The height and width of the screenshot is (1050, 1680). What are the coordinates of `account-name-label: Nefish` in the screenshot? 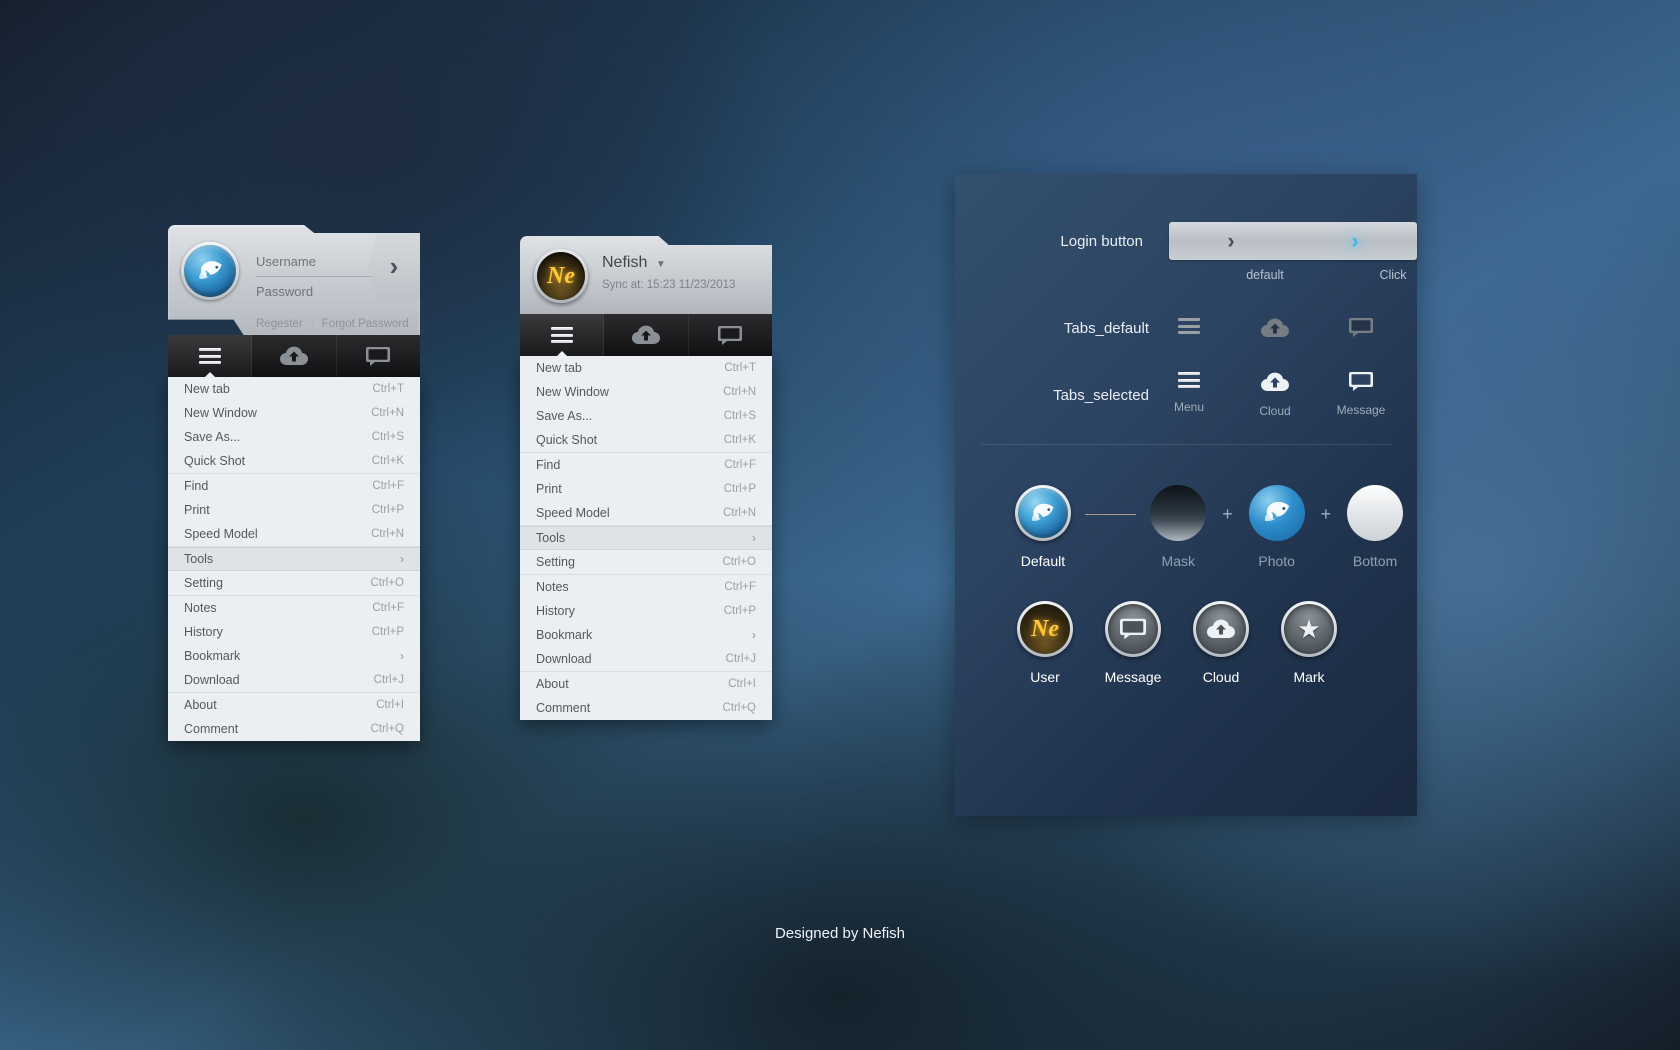 It's located at (625, 262).